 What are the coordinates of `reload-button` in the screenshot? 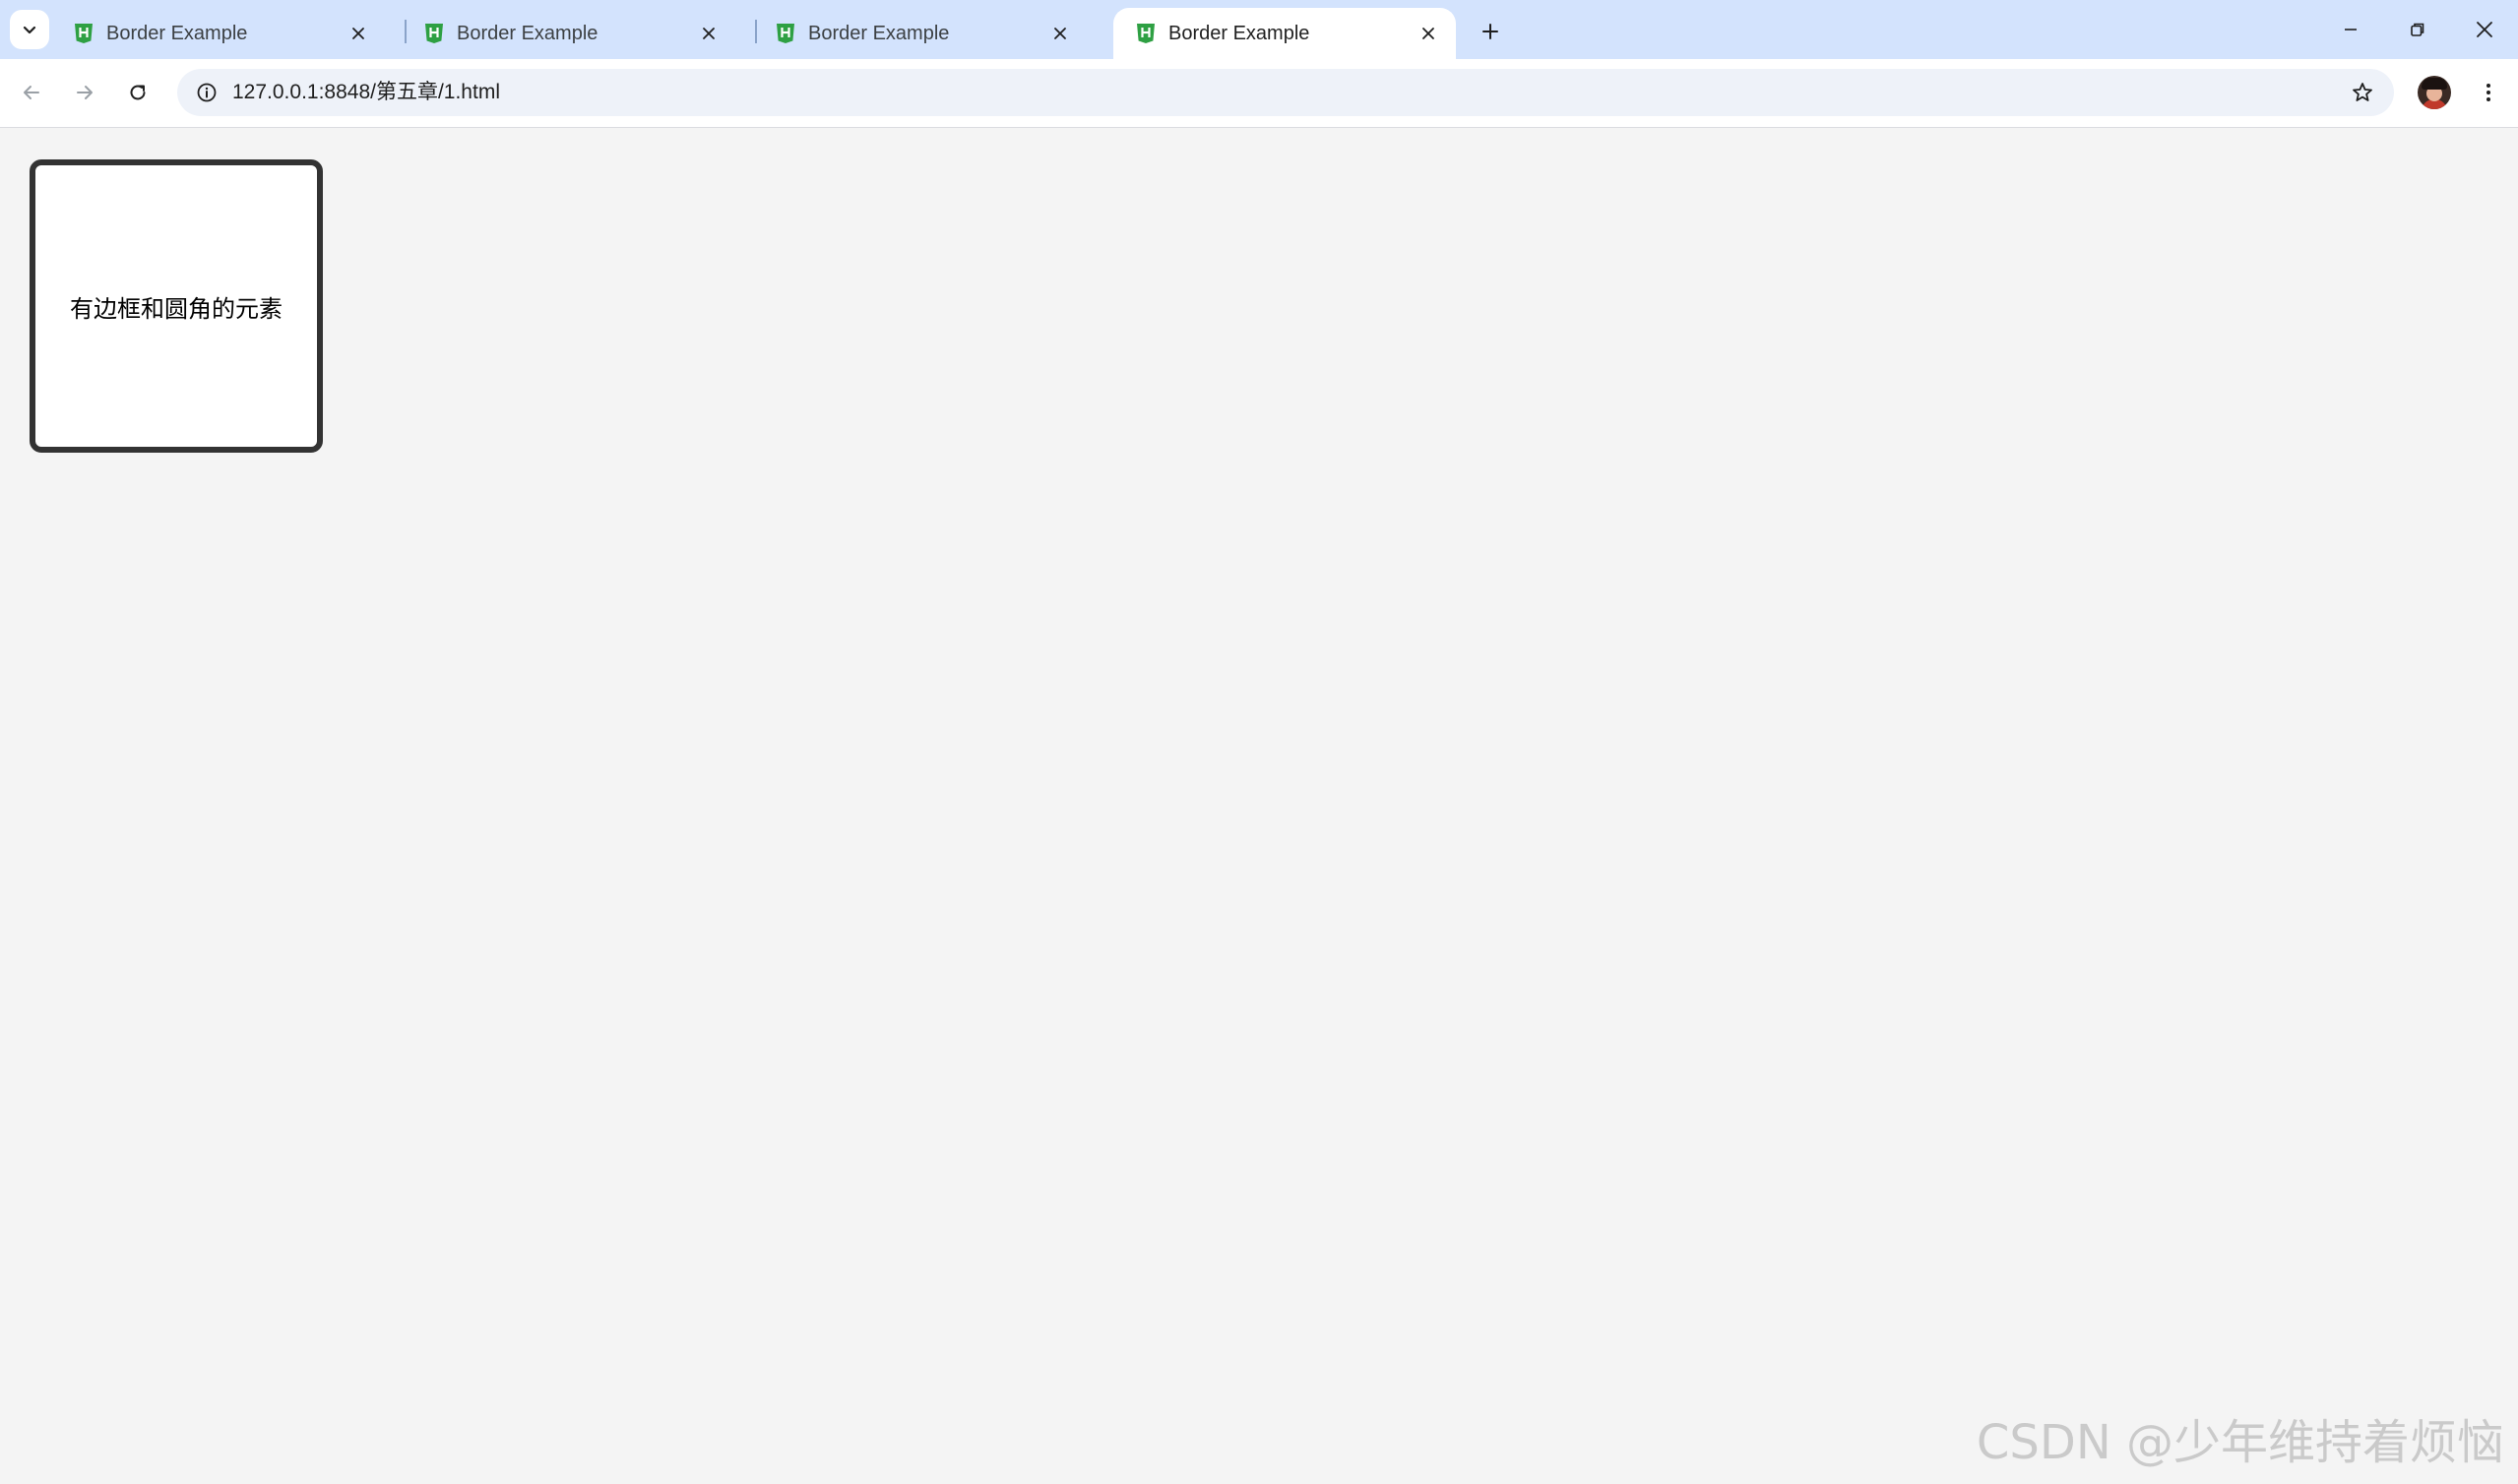 It's located at (137, 92).